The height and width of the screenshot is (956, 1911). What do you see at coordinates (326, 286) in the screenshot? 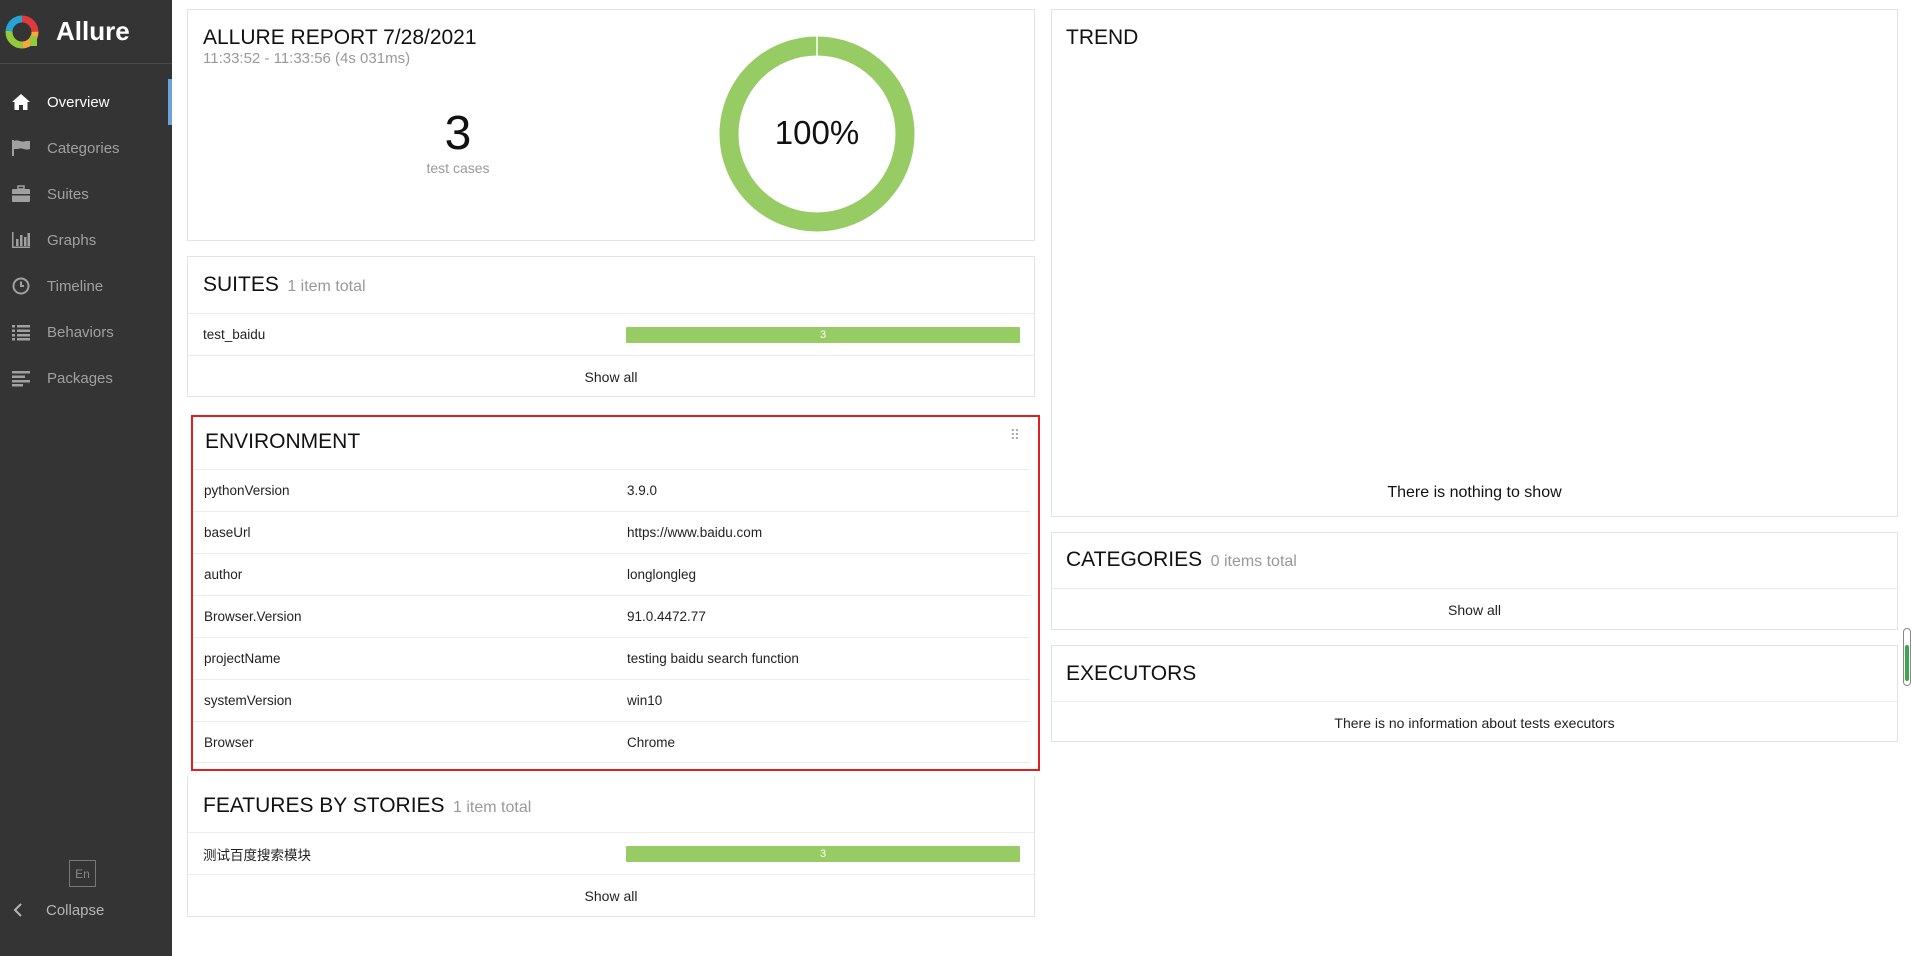
I see `suites-count: 1 item total` at bounding box center [326, 286].